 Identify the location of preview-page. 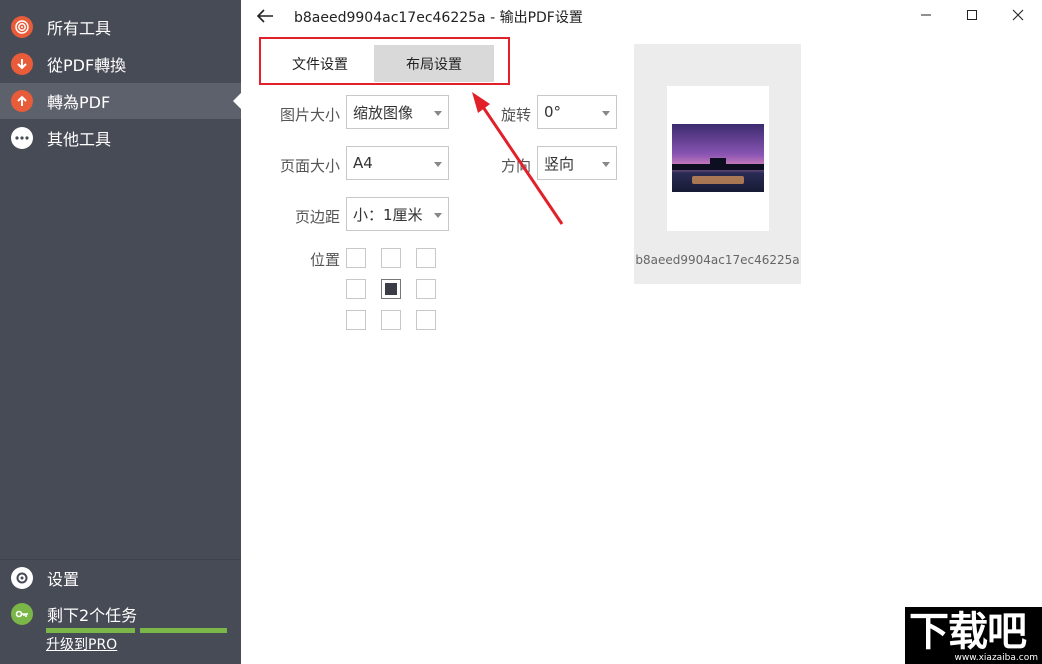
(718, 158).